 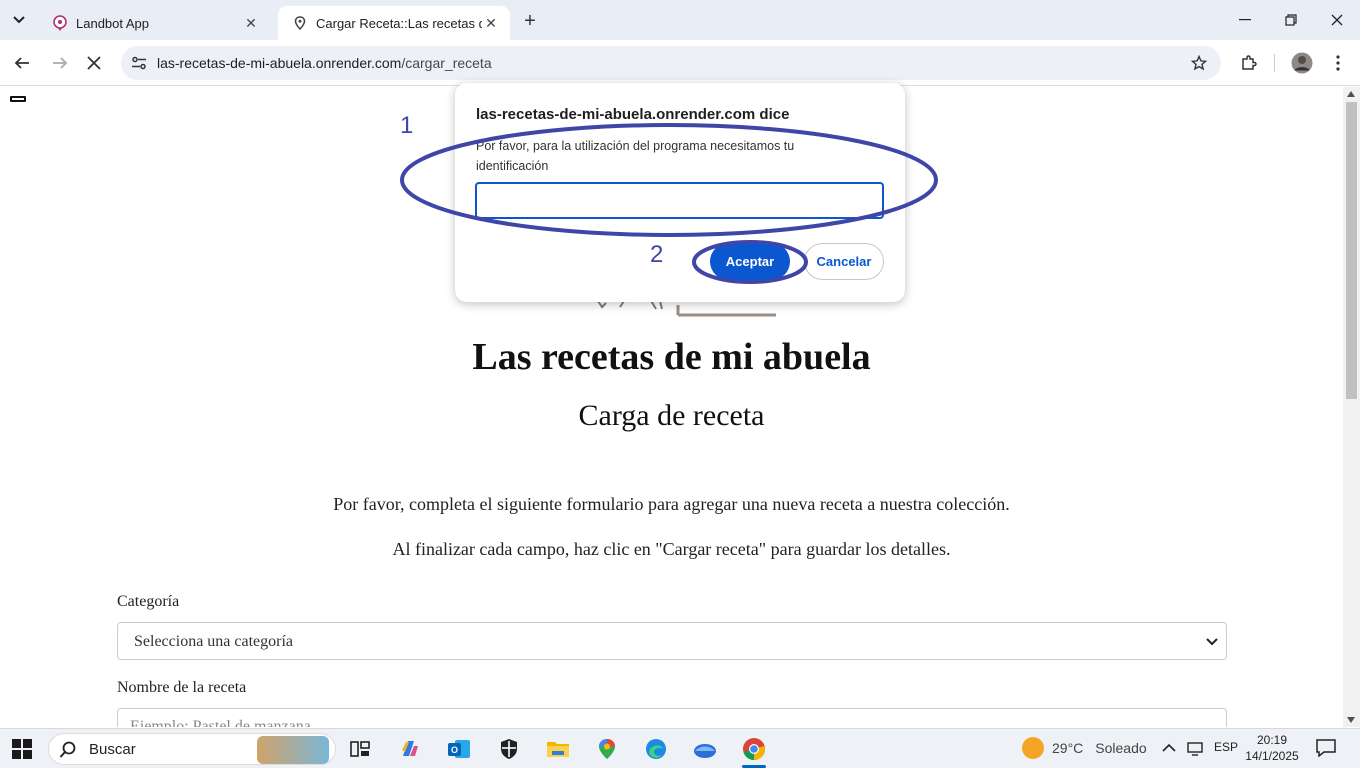 What do you see at coordinates (407, 125) in the screenshot?
I see `annotation-number-1: 1` at bounding box center [407, 125].